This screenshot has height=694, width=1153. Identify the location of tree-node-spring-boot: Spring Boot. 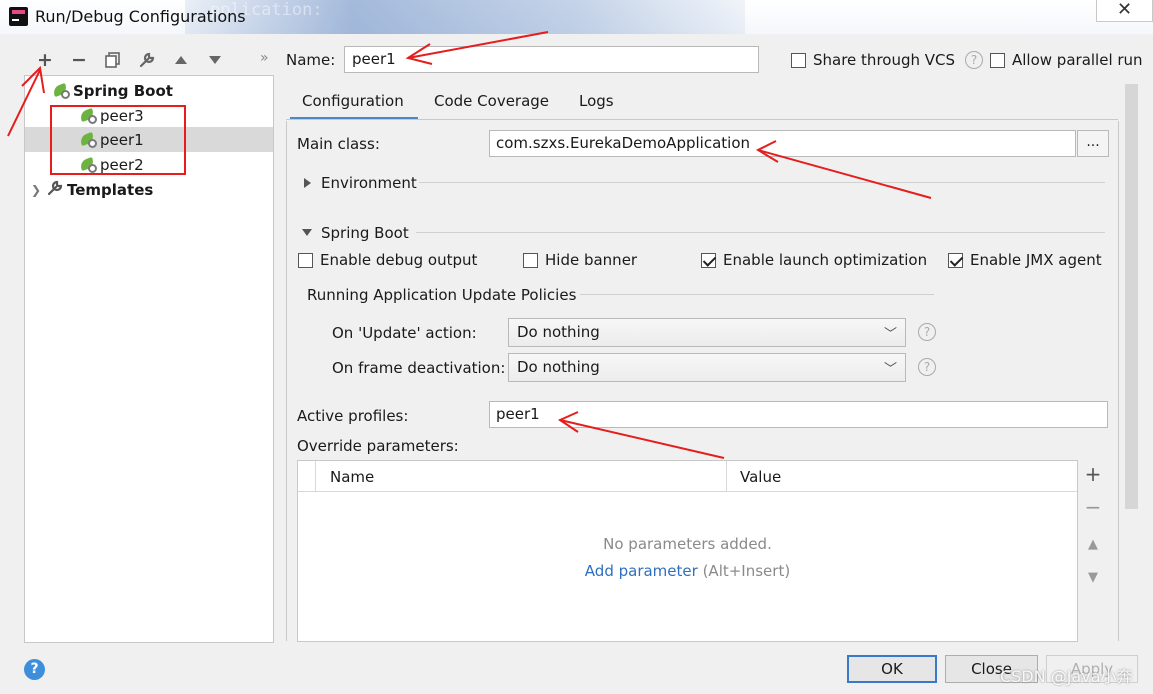
(149, 90).